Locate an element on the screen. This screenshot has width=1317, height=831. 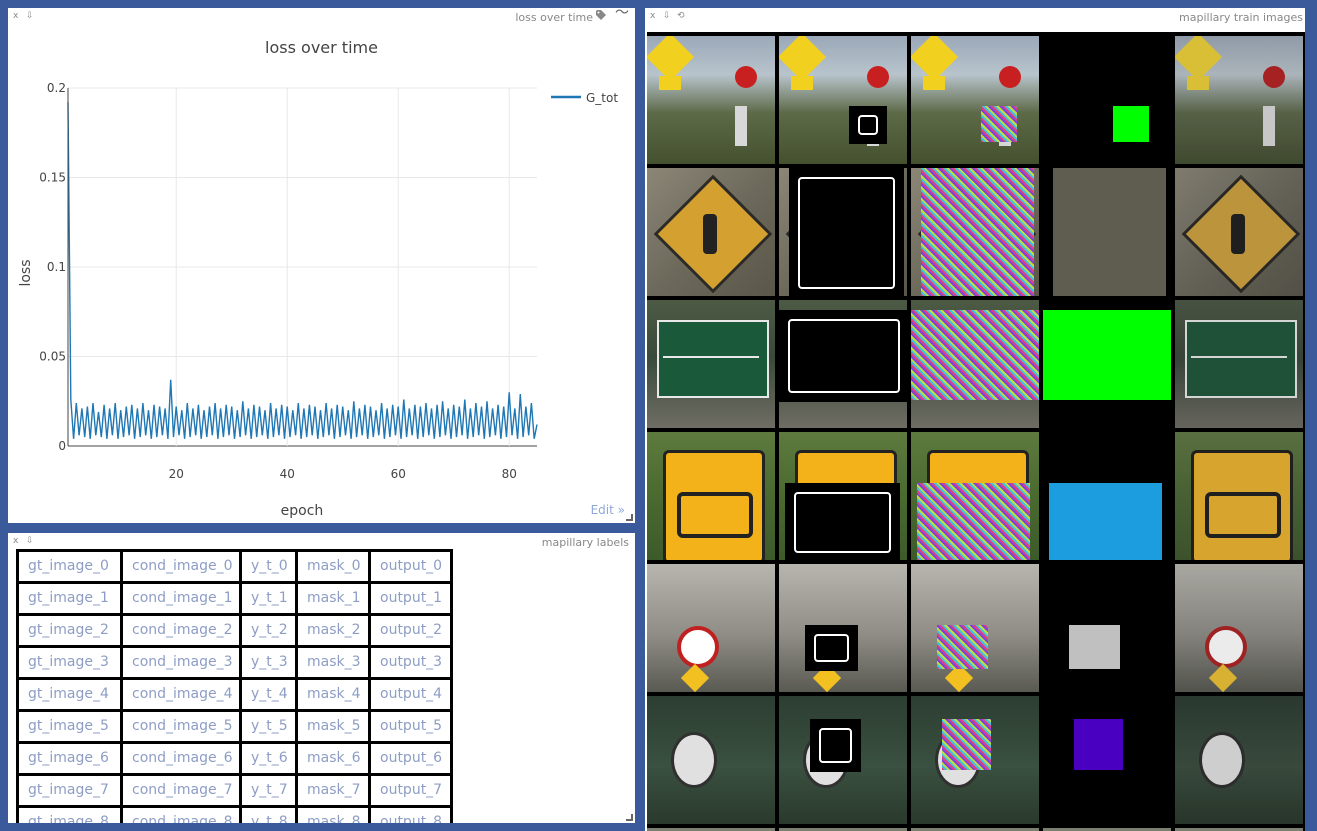
label-cell: mask_1 is located at coordinates (333, 598).